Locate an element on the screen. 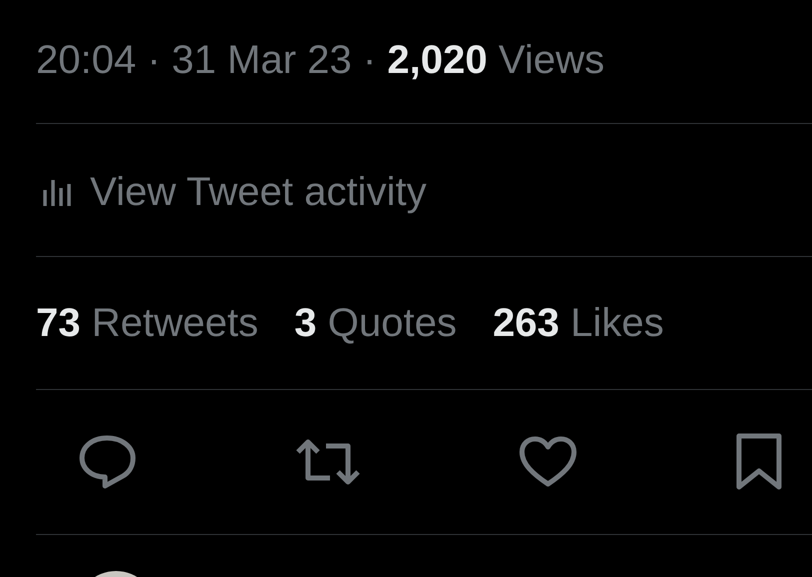  reply-icon is located at coordinates (107, 462).